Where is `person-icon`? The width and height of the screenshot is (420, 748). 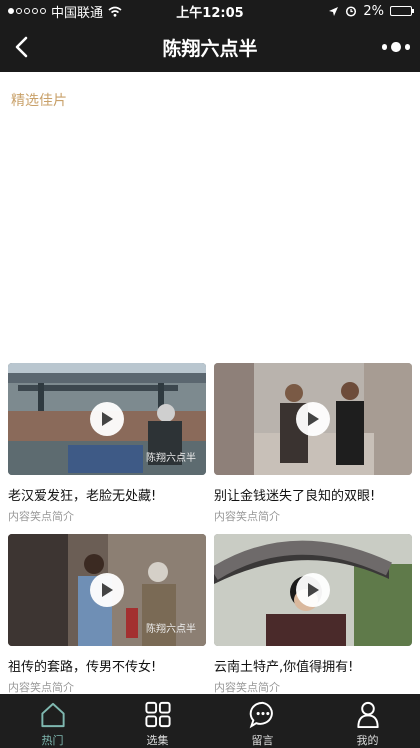 person-icon is located at coordinates (367, 715).